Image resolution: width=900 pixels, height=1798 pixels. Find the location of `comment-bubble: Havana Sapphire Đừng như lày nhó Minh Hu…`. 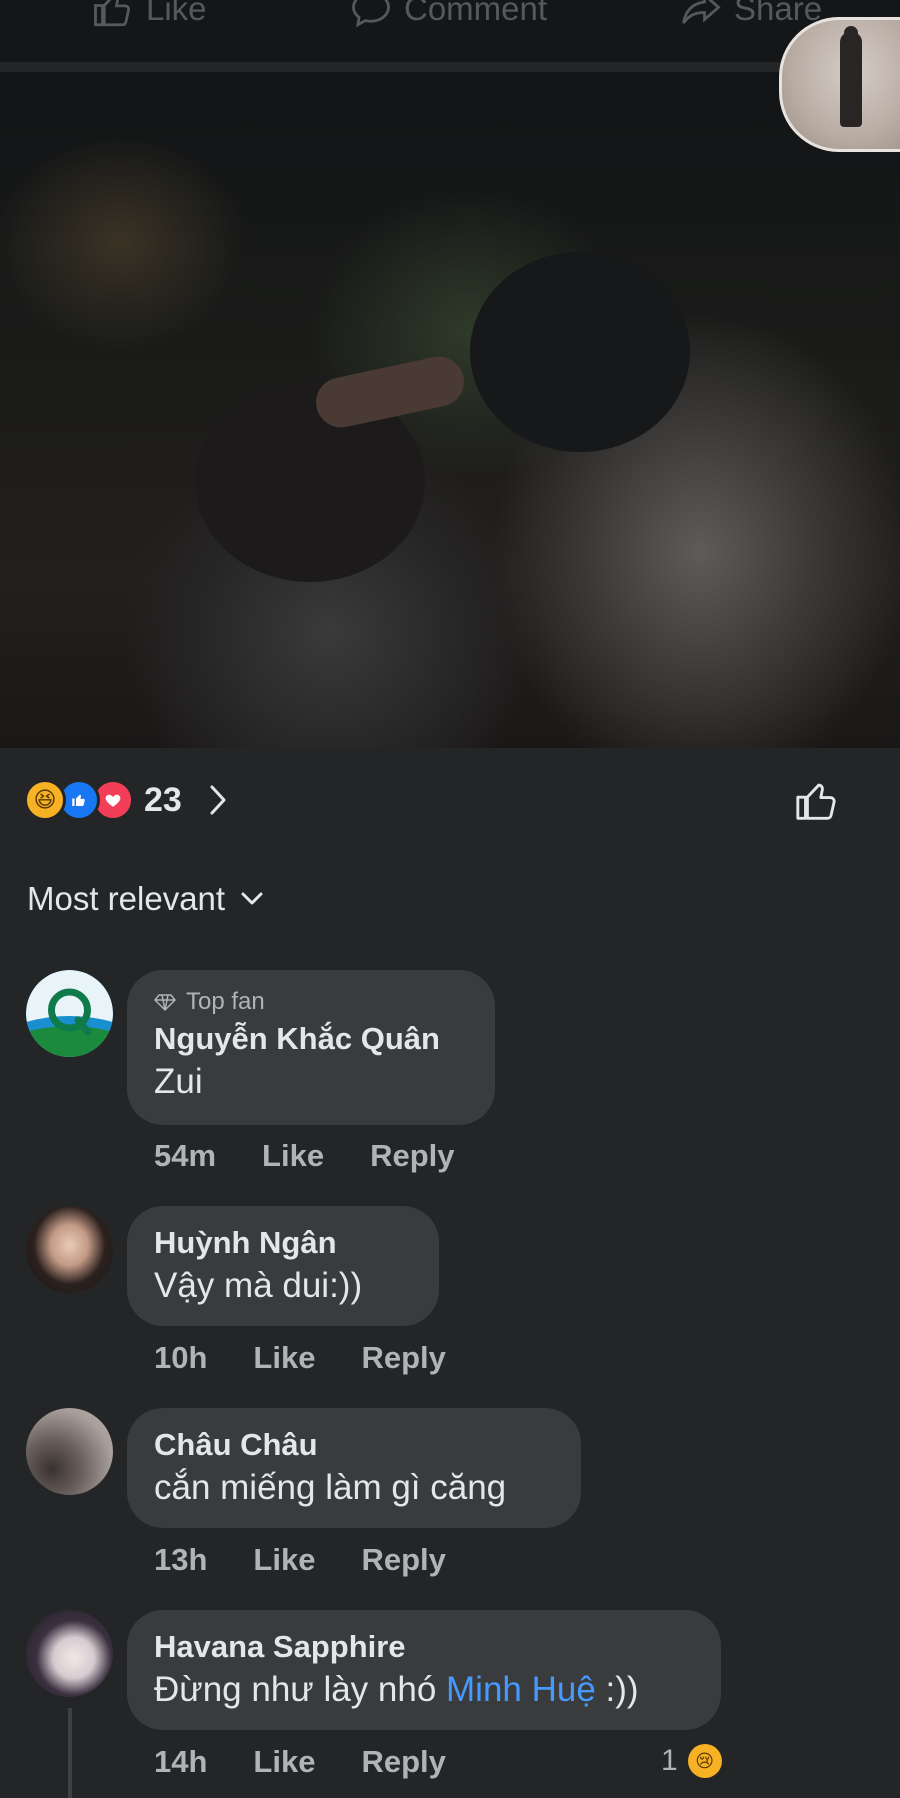

comment-bubble: Havana Sapphire Đừng như lày nhó Minh Hu… is located at coordinates (424, 1670).